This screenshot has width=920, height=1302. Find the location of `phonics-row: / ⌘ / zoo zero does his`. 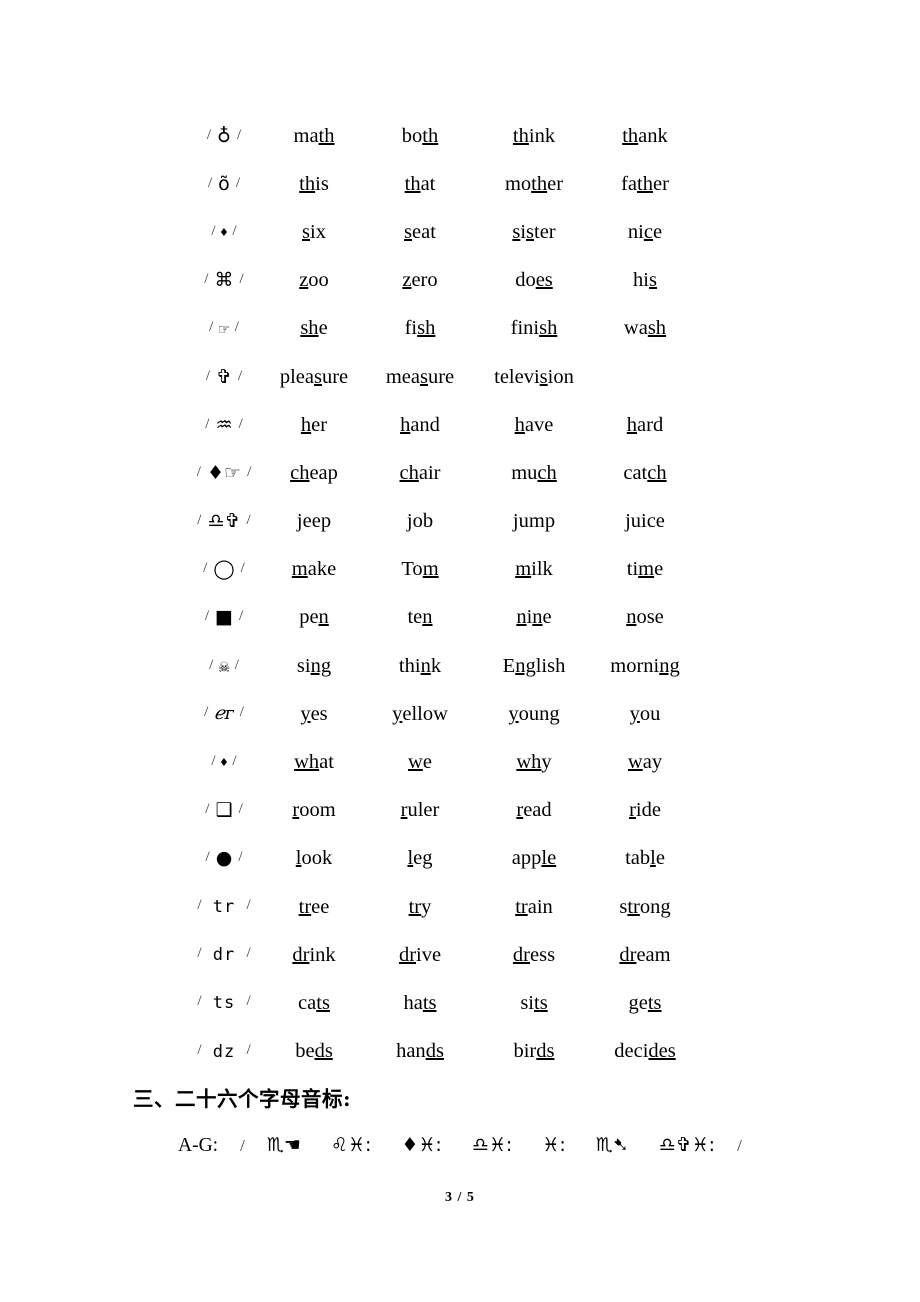

phonics-row: / ⌘ / zoo zero does his is located at coordinates (441, 281).